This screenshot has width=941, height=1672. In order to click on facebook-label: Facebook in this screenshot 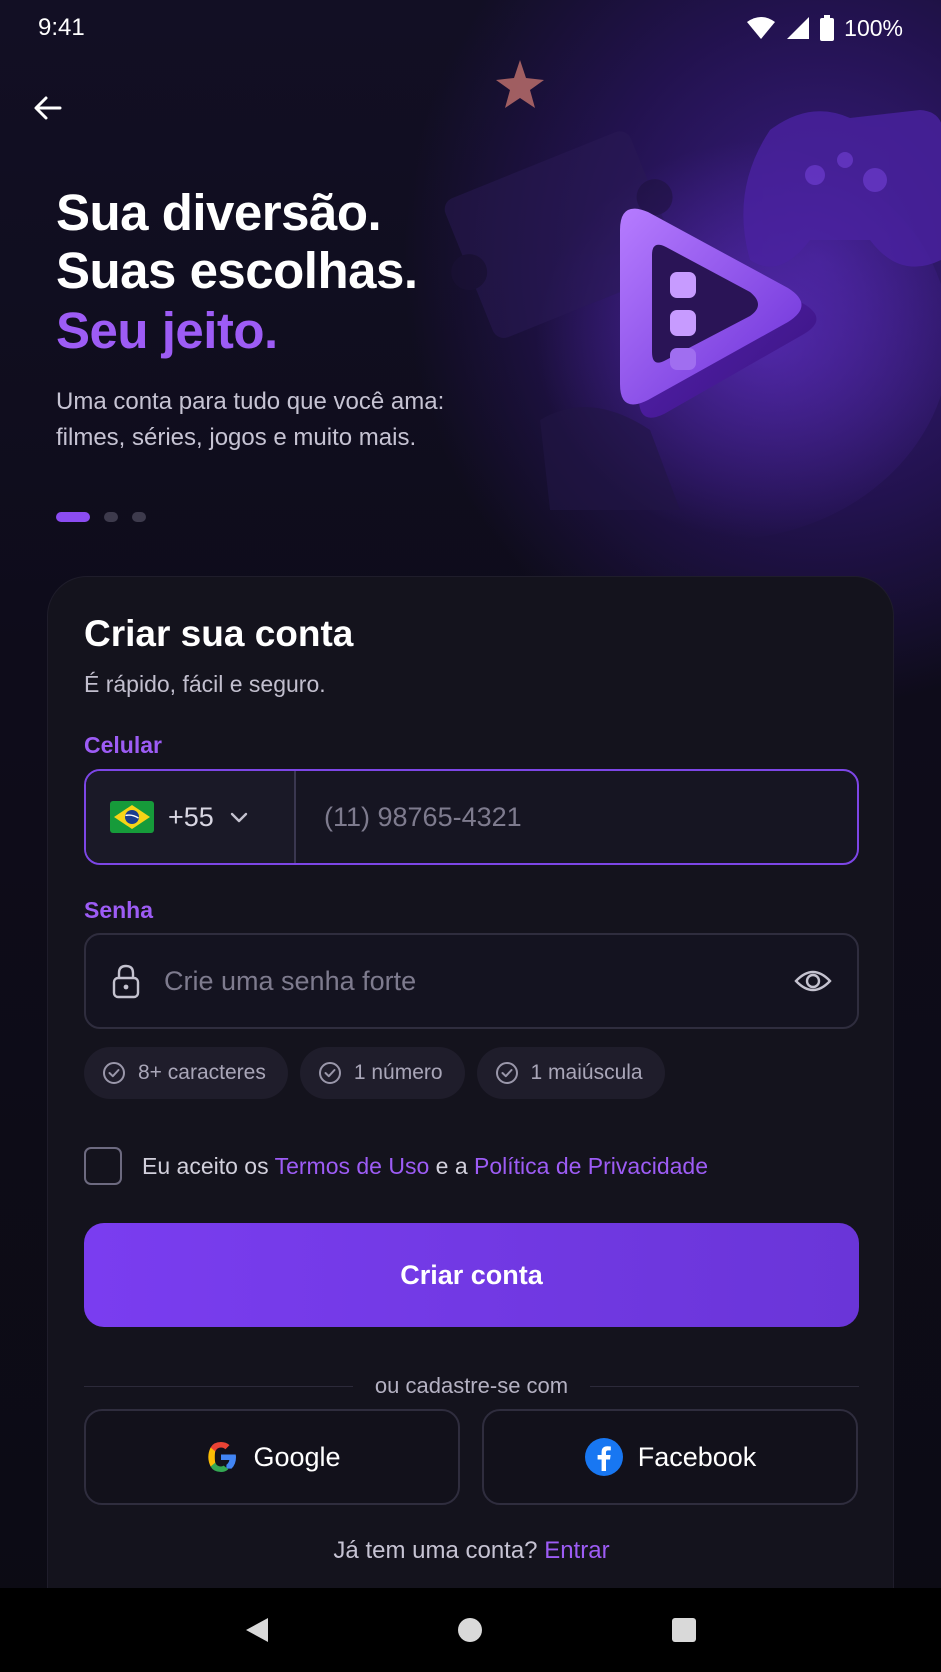, I will do `click(697, 1456)`.